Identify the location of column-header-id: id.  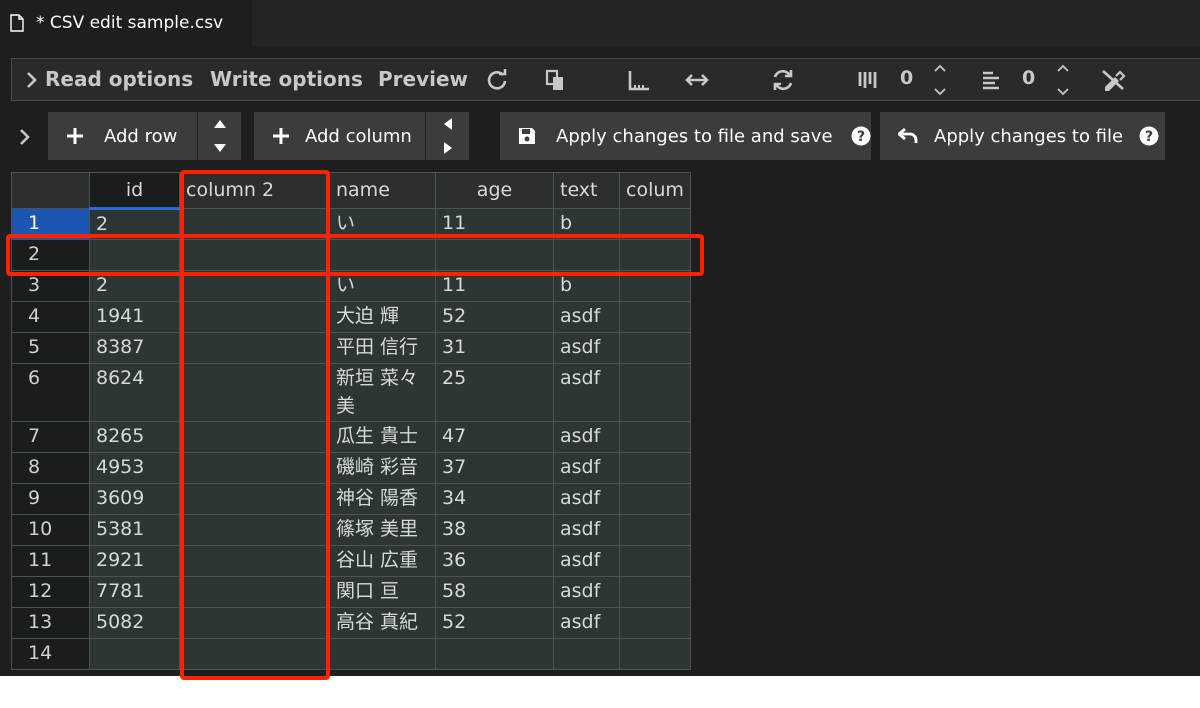
(134, 191).